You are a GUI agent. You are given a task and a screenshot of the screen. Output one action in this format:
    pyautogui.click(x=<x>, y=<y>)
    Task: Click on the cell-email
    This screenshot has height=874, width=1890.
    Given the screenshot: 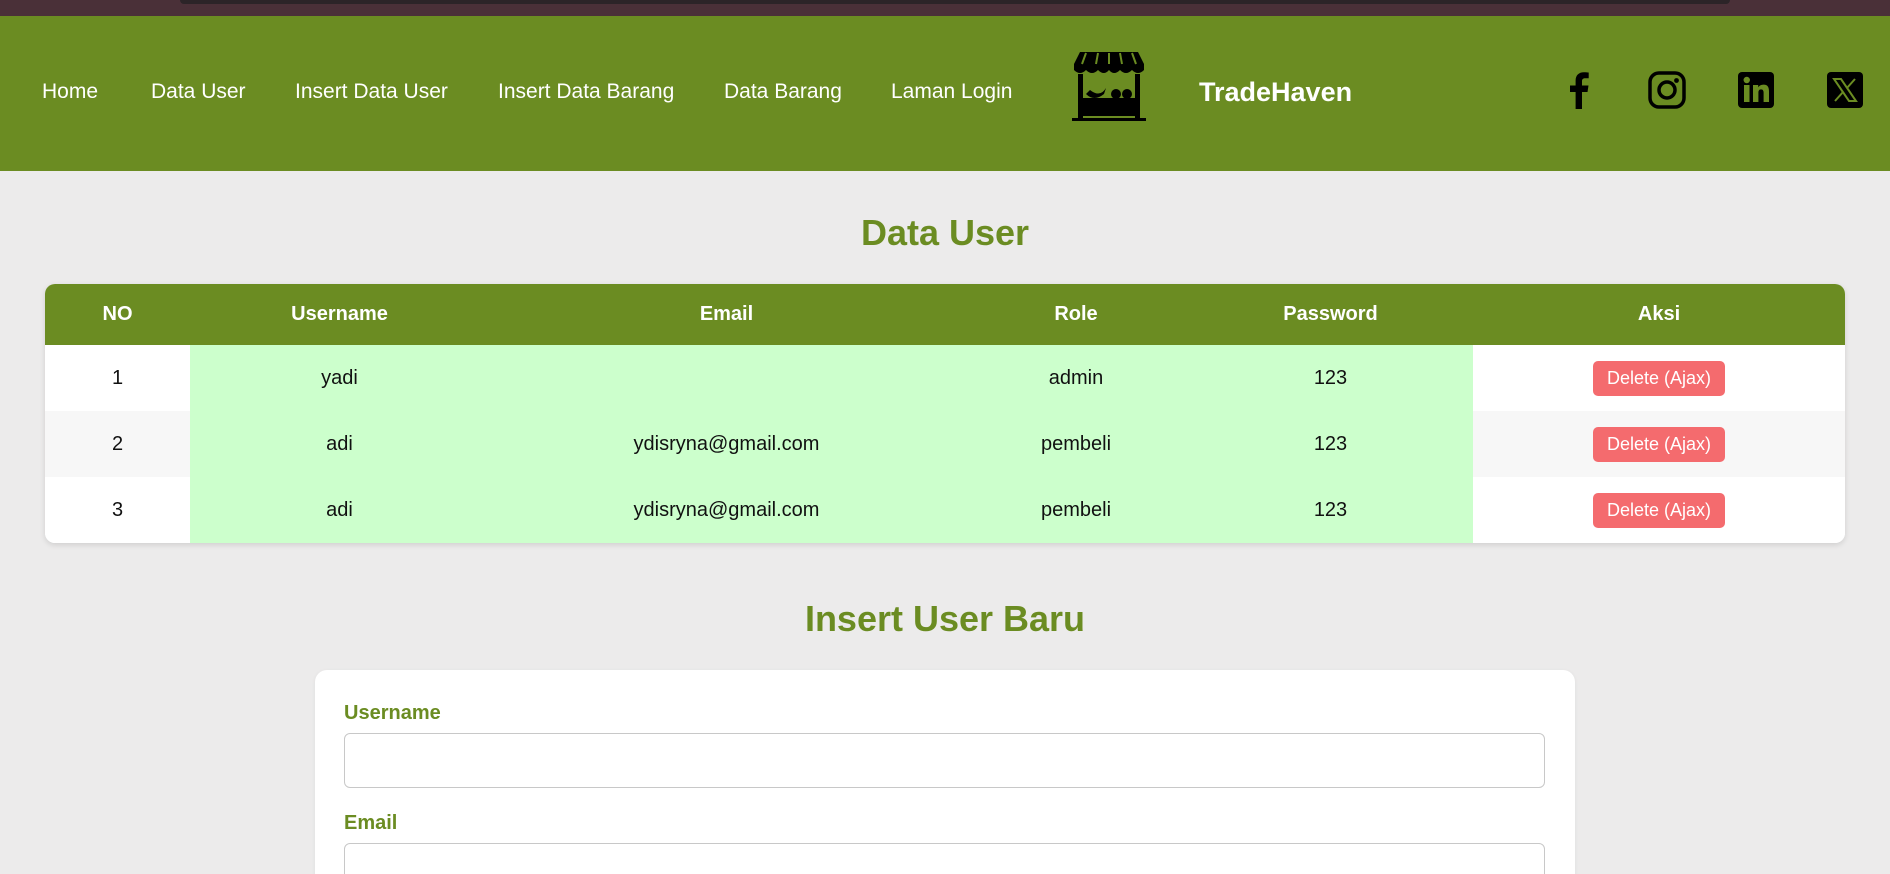 What is the action you would take?
    pyautogui.click(x=726, y=378)
    